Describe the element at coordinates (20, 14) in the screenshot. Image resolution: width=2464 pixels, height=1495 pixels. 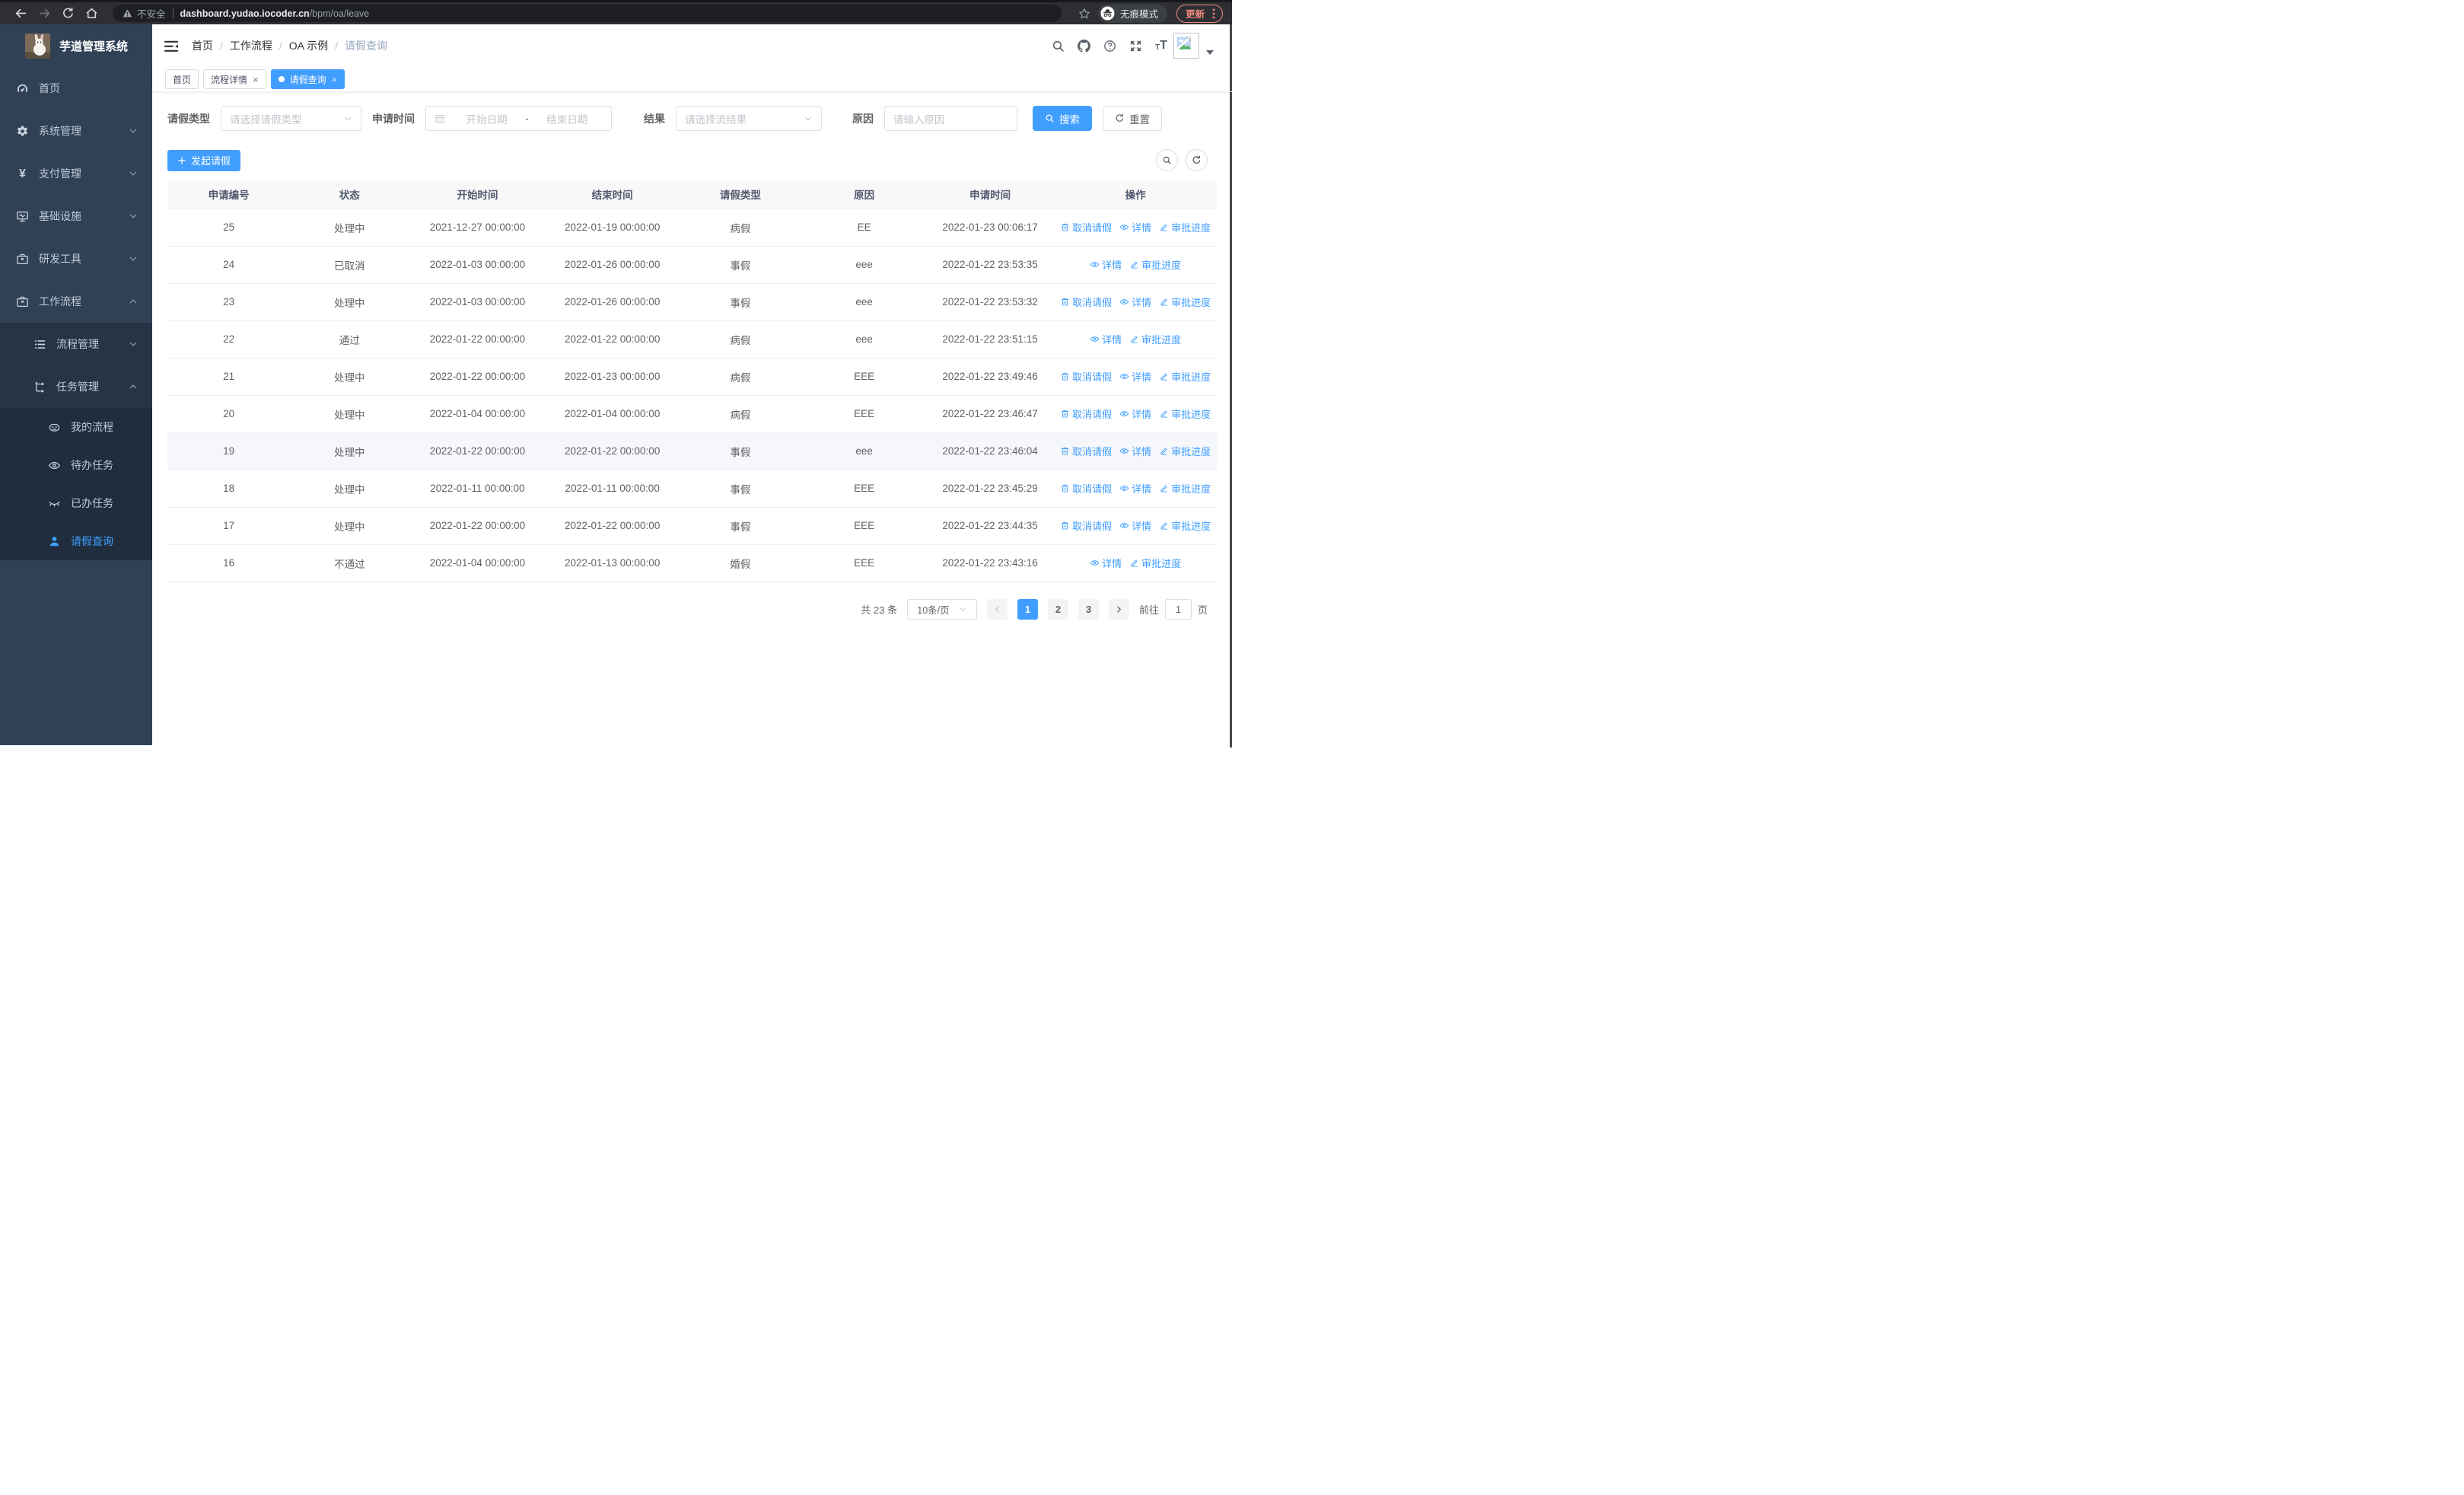
I see `back-icon` at that location.